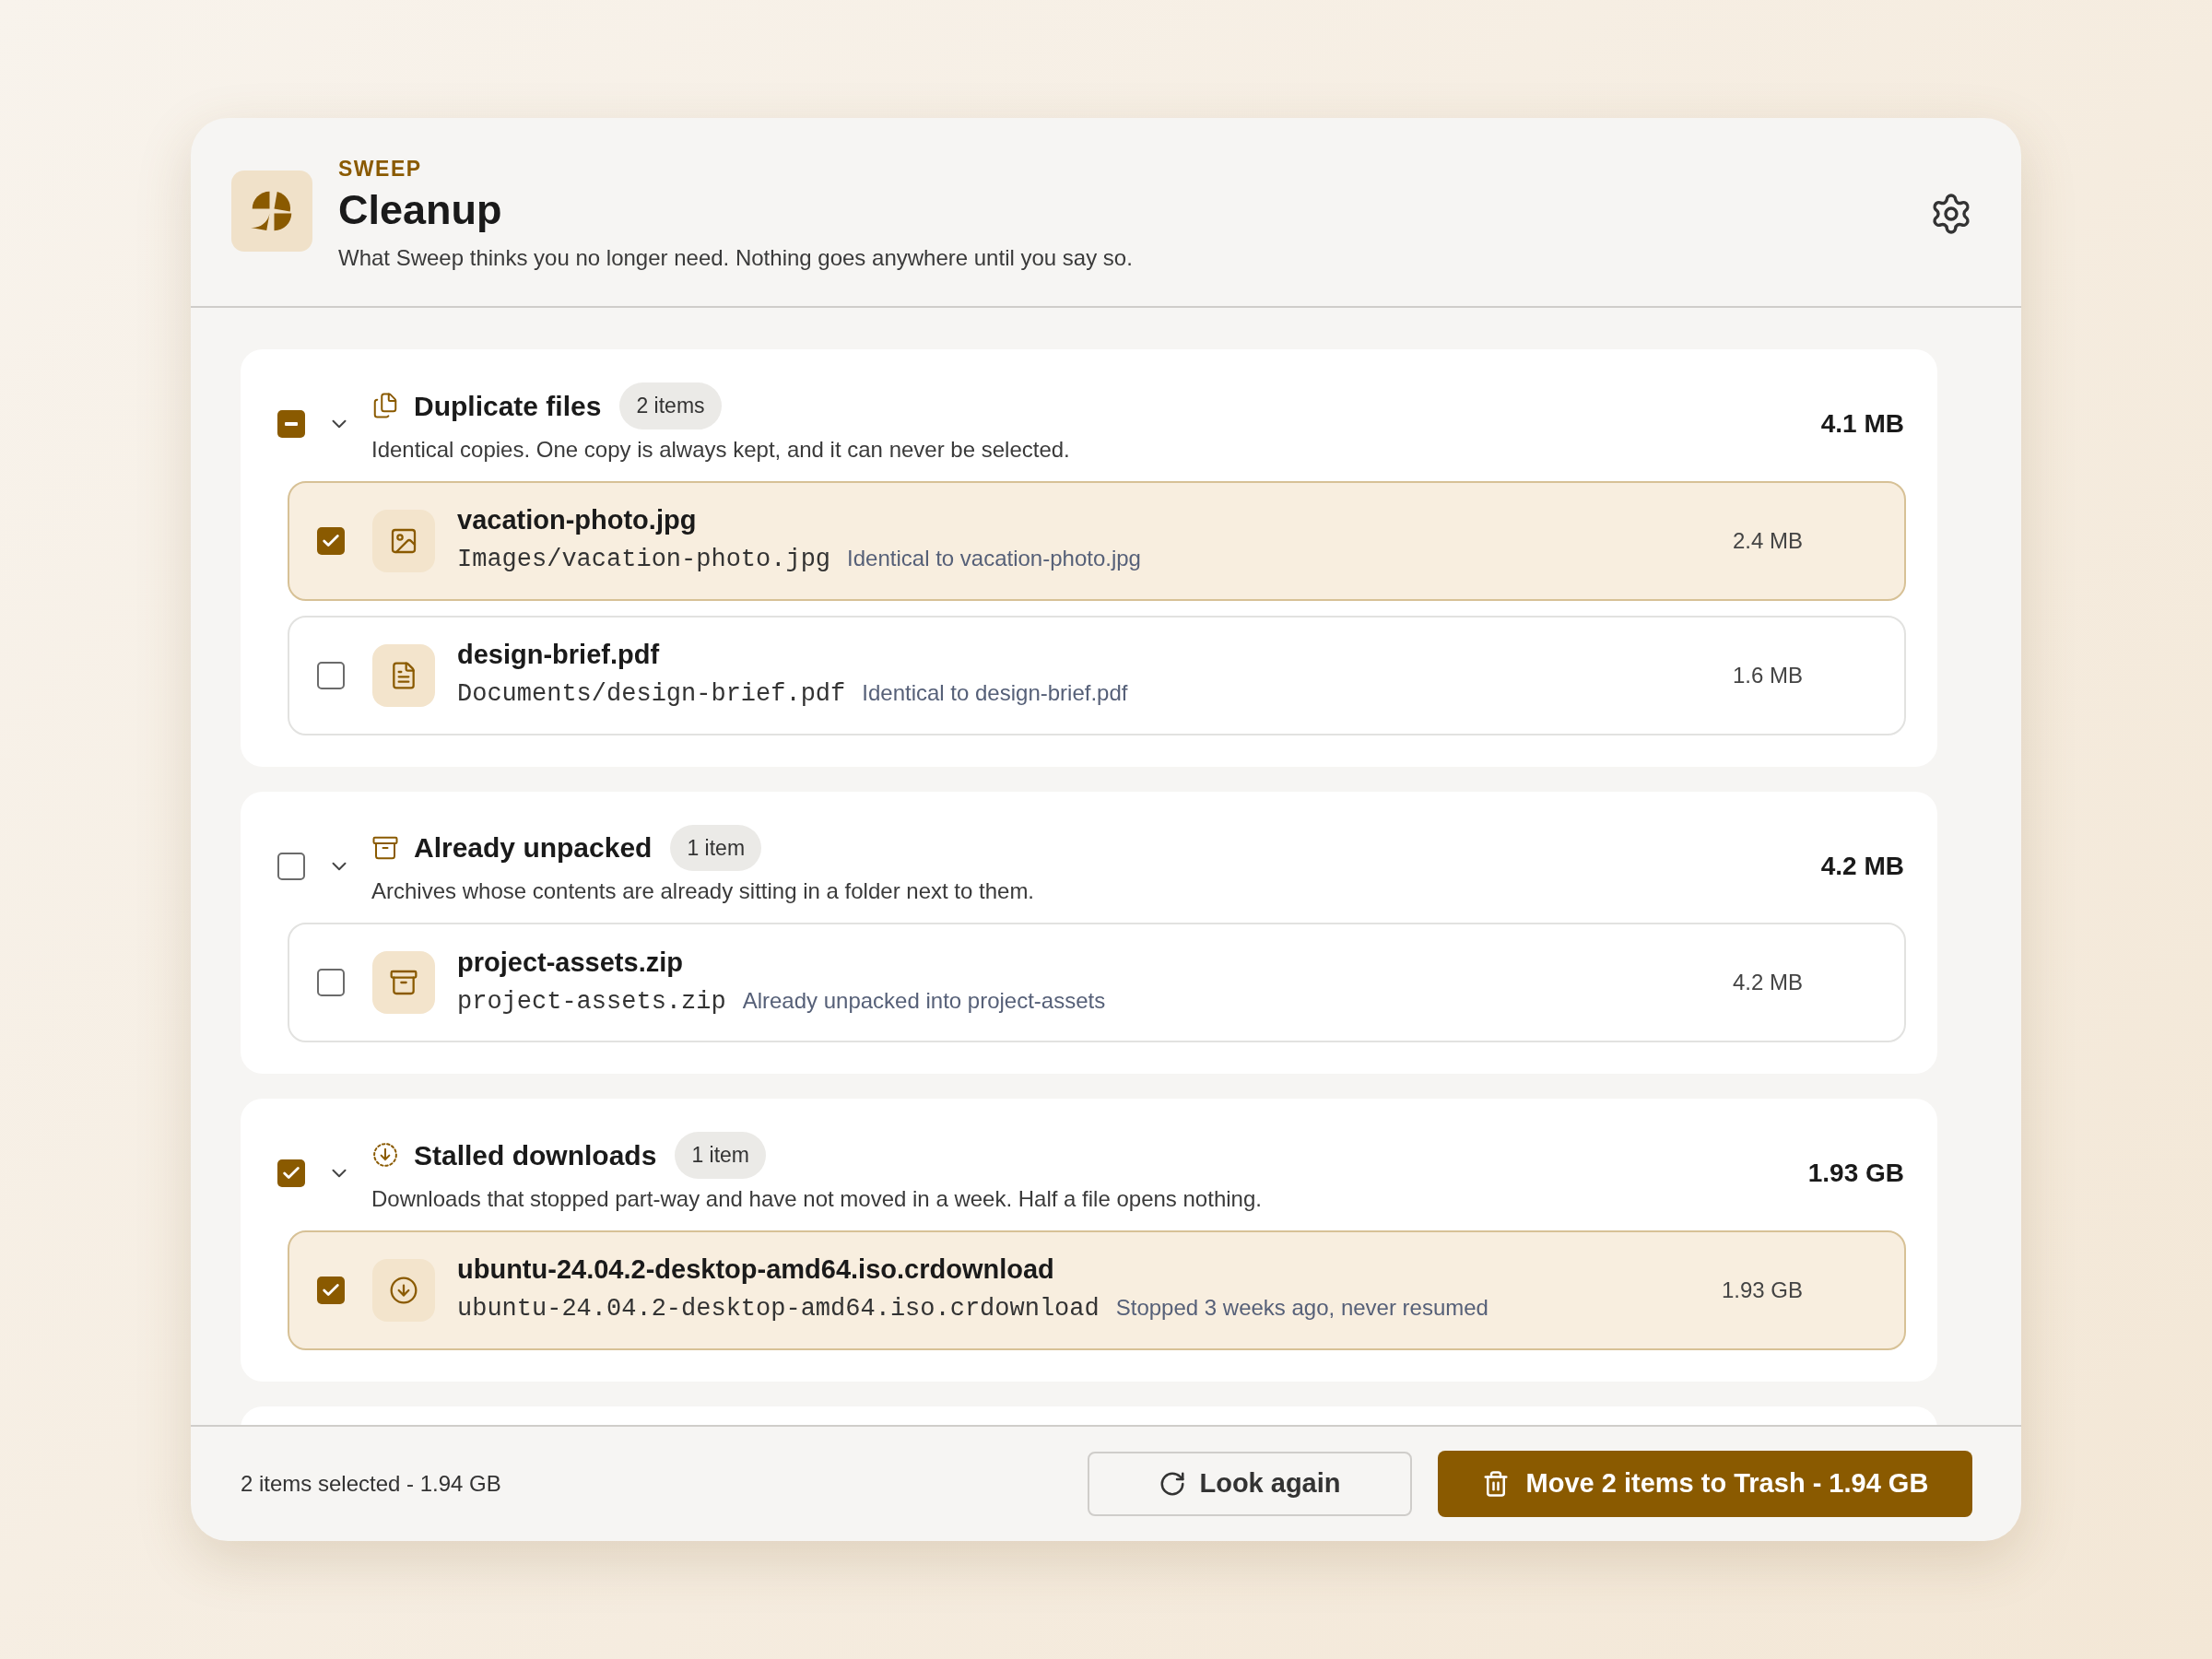  I want to click on selection-summary: 2 items selected - 1.94 GB, so click(371, 1484).